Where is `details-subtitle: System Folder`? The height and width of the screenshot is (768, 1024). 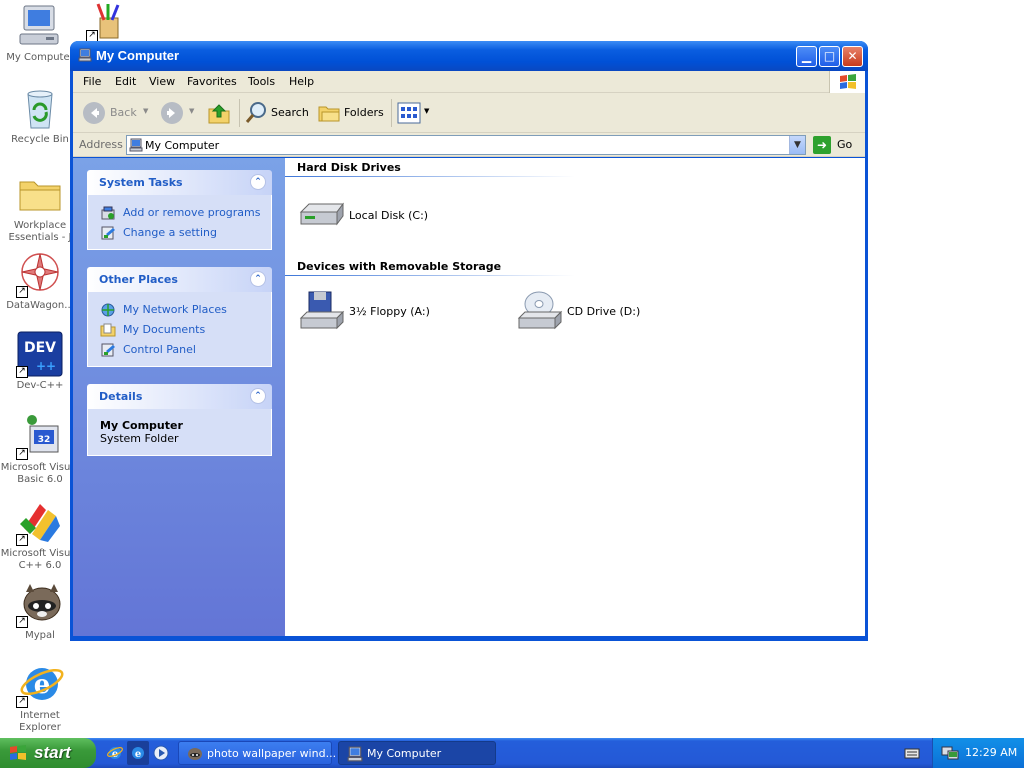 details-subtitle: System Folder is located at coordinates (139, 438).